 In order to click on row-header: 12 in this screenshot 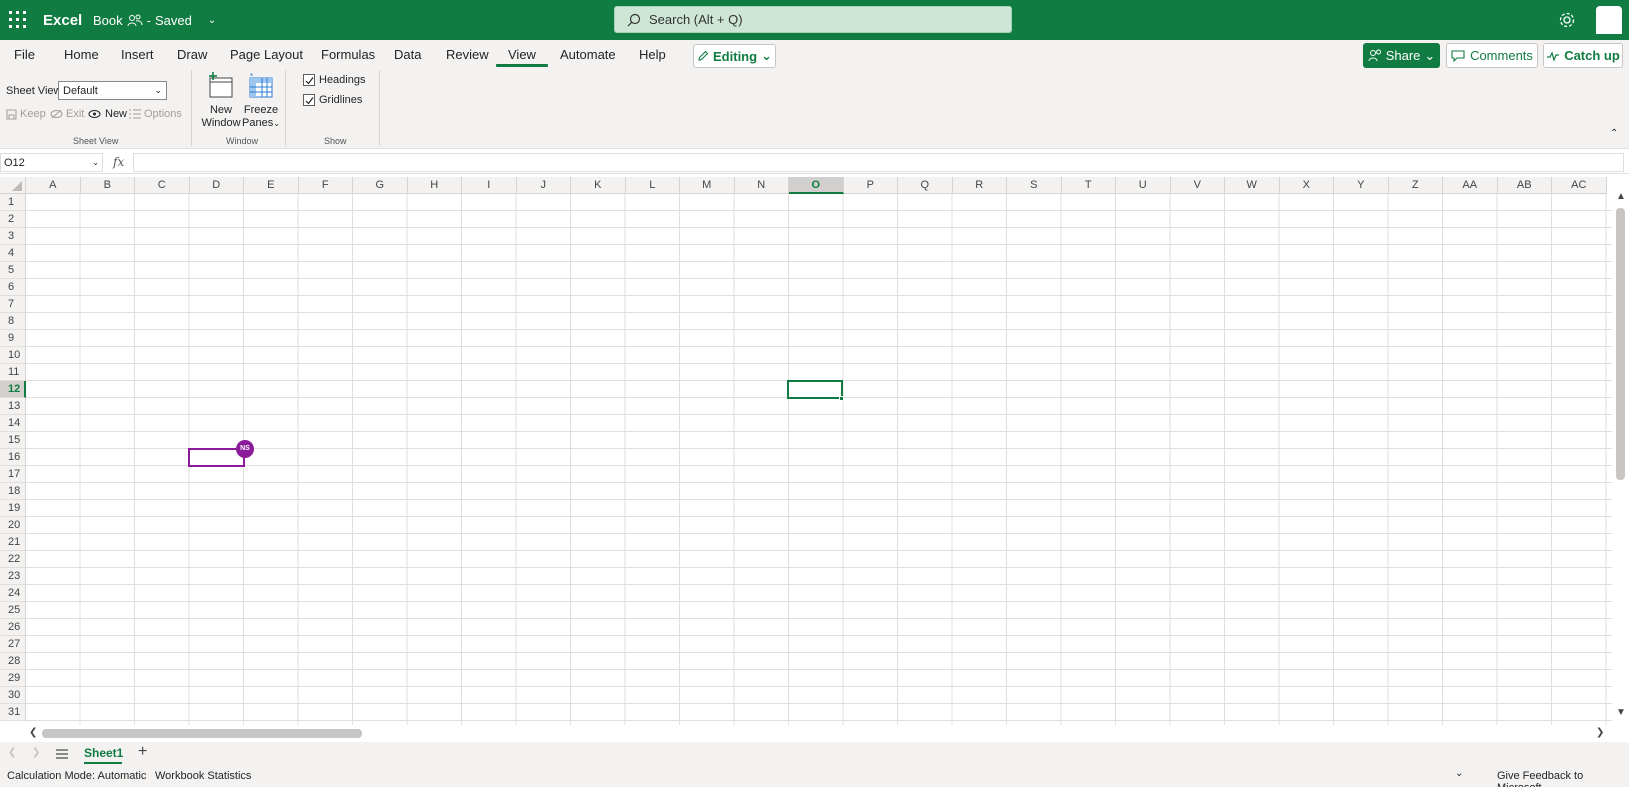, I will do `click(13, 389)`.